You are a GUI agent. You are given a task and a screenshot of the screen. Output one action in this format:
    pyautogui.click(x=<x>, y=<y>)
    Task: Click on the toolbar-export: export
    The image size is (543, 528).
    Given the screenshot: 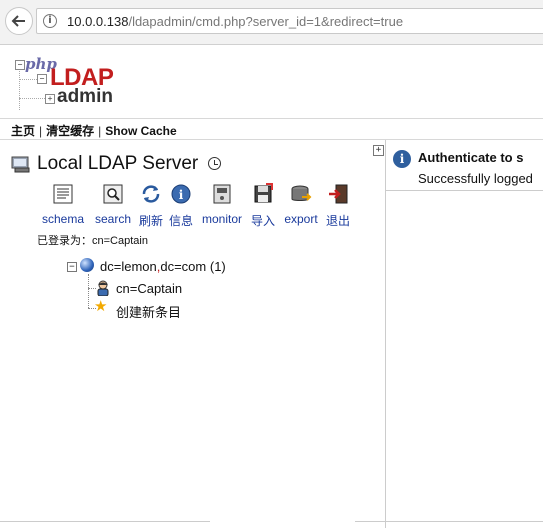 What is the action you would take?
    pyautogui.click(x=301, y=204)
    